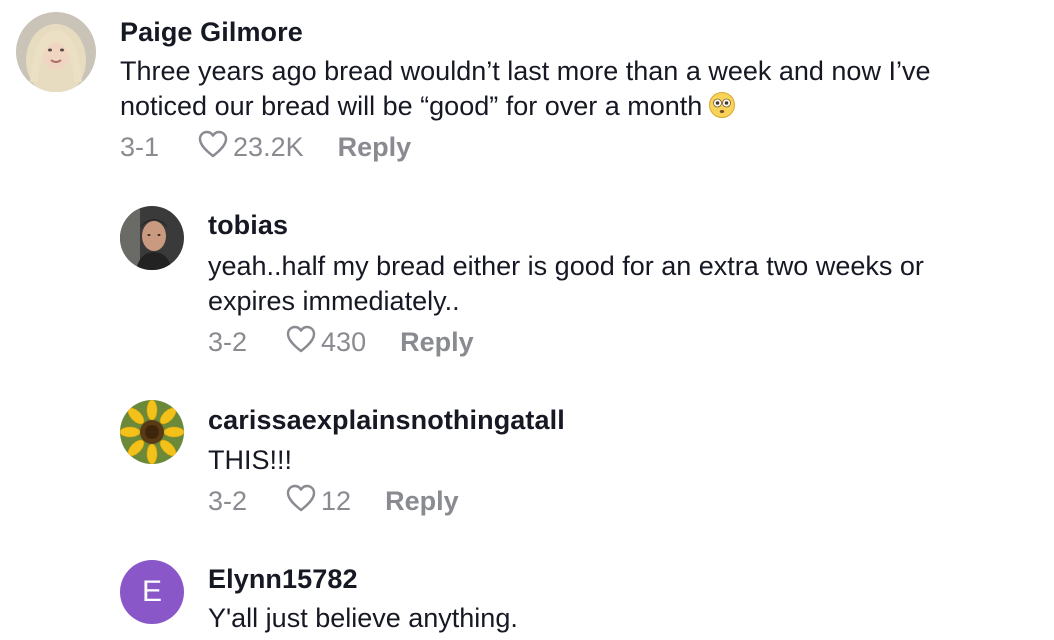  Describe the element at coordinates (248, 225) in the screenshot. I see `username: tobias` at that location.